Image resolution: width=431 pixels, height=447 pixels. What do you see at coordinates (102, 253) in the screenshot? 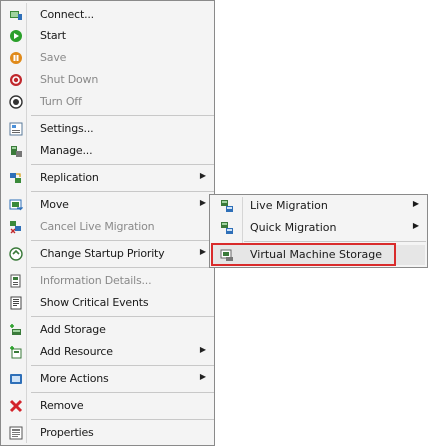
I see `menu-item-label: Change Startup Priority` at bounding box center [102, 253].